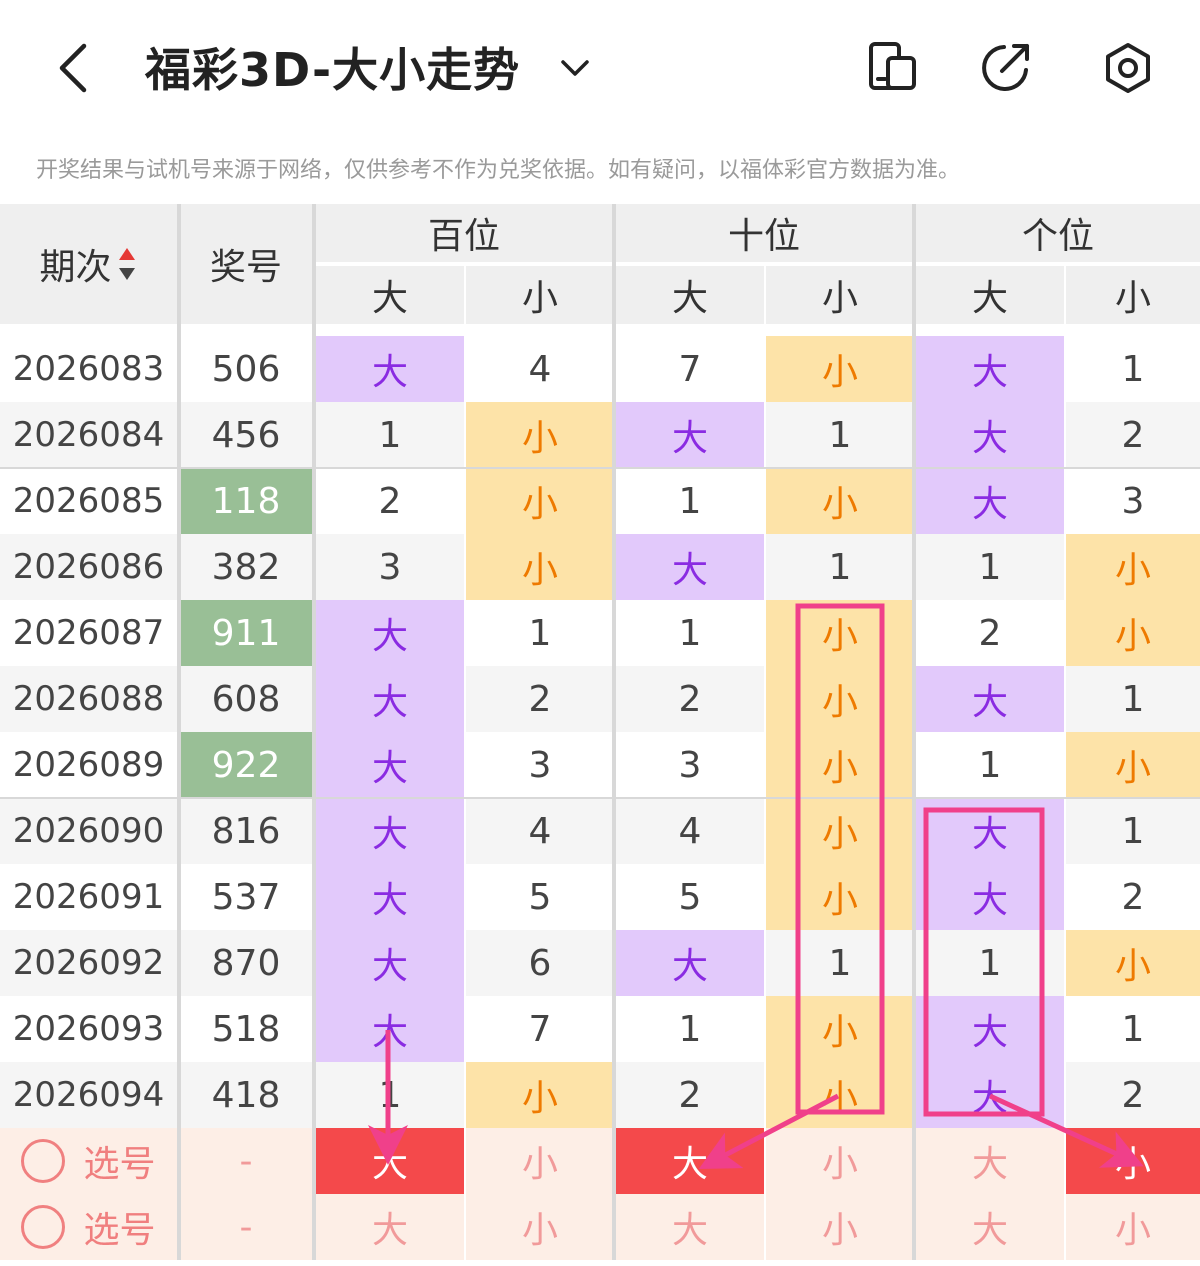 The image size is (1200, 1266). Describe the element at coordinates (246, 435) in the screenshot. I see `number-cell: 456` at that location.